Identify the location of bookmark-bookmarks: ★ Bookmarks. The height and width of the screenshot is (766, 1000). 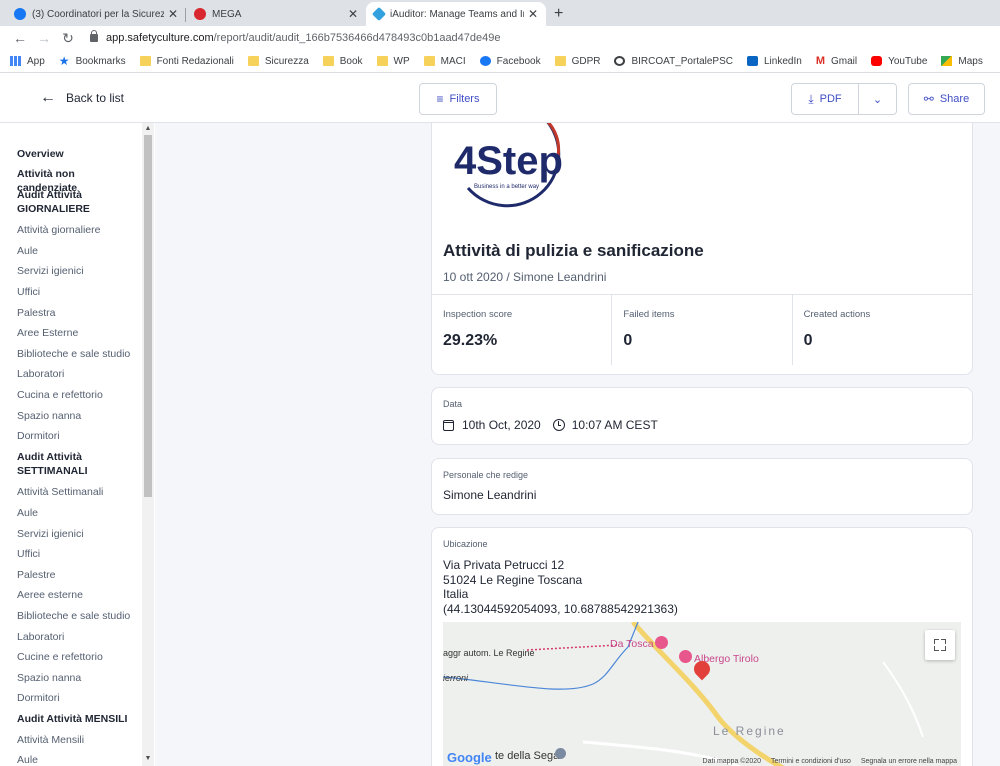
(92, 61).